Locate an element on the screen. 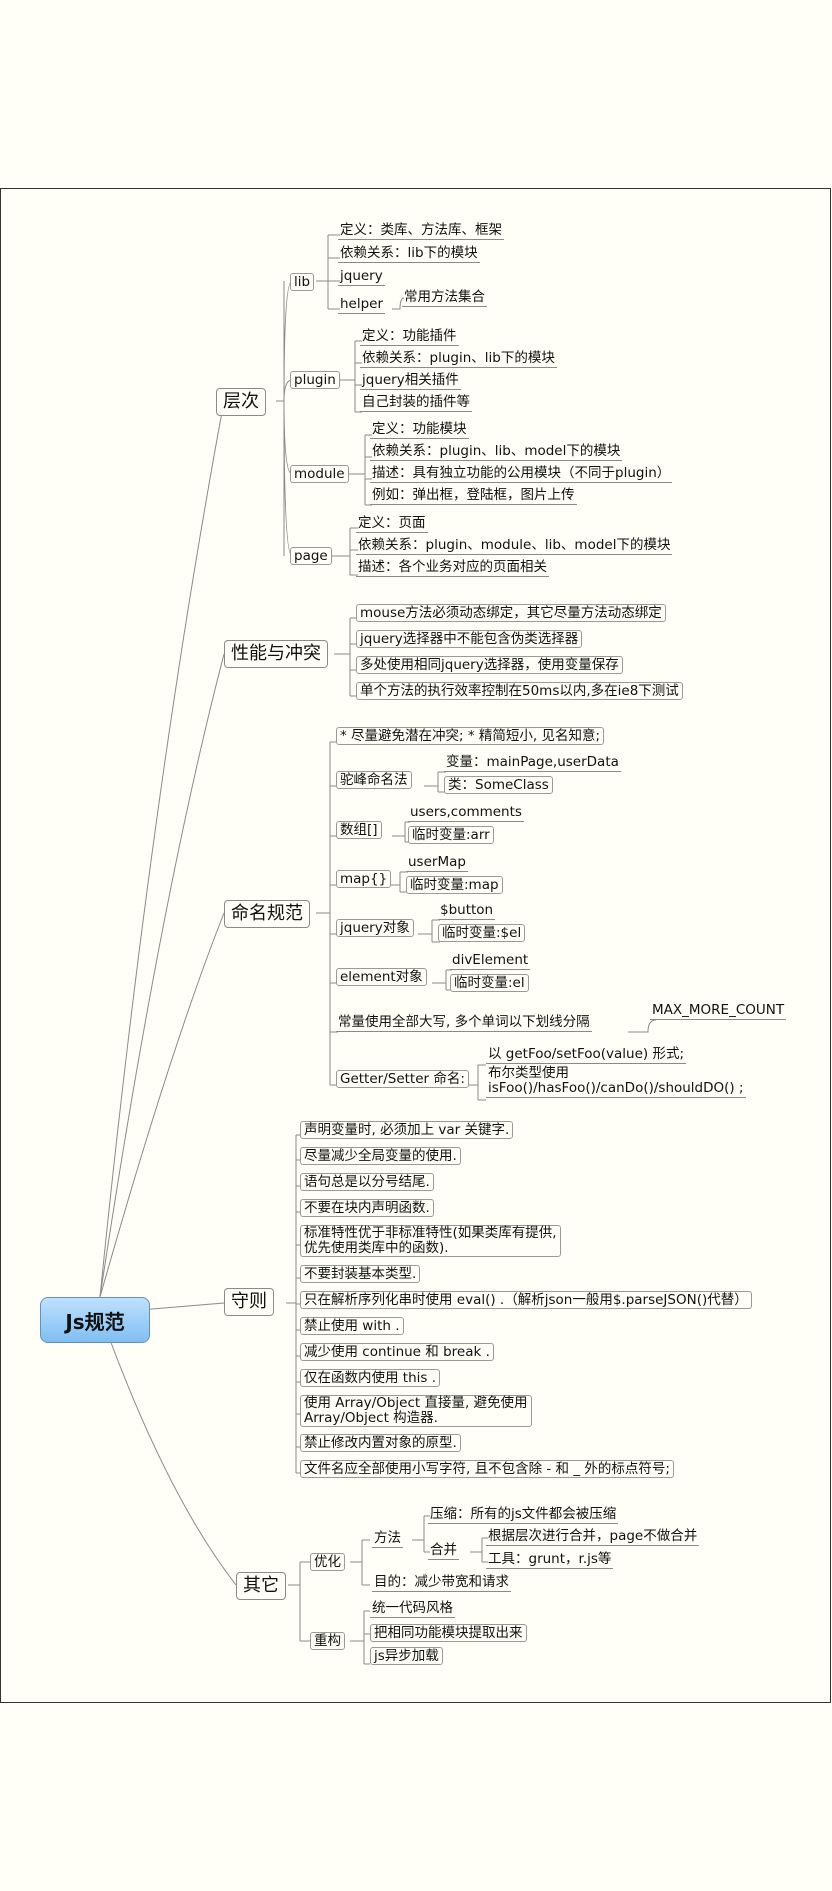 This screenshot has width=832, height=1891. naming-camel: 驼峰命名法 is located at coordinates (374, 780).